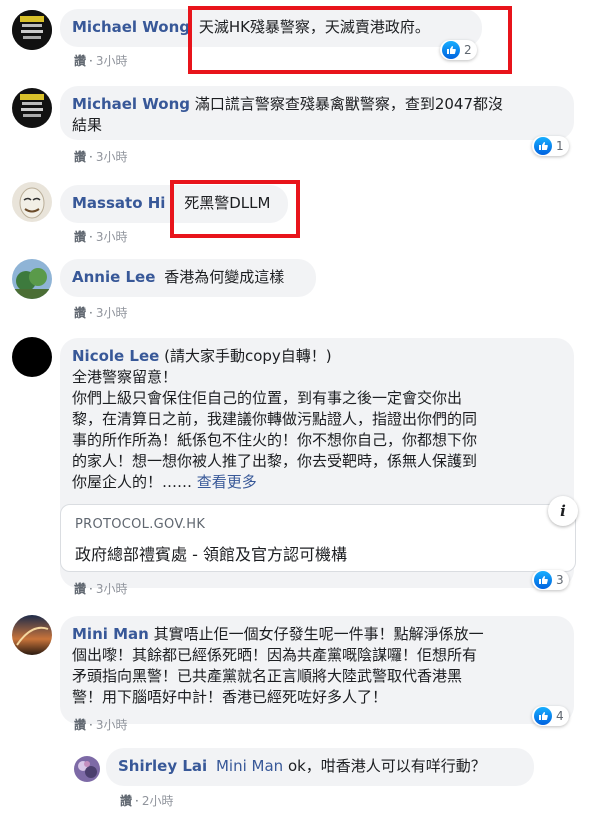 Image resolution: width=616 pixels, height=822 pixels. I want to click on comment-text: 香港為何變成這樣, so click(224, 277).